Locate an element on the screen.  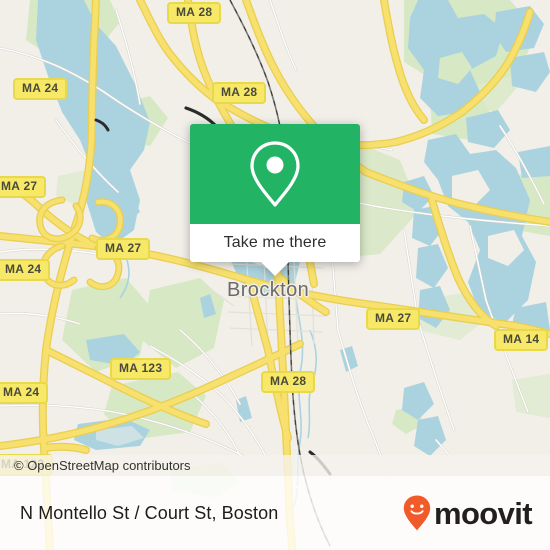
bottom-bar: N Montello St / Court St, Boston moovit is located at coordinates (275, 513).